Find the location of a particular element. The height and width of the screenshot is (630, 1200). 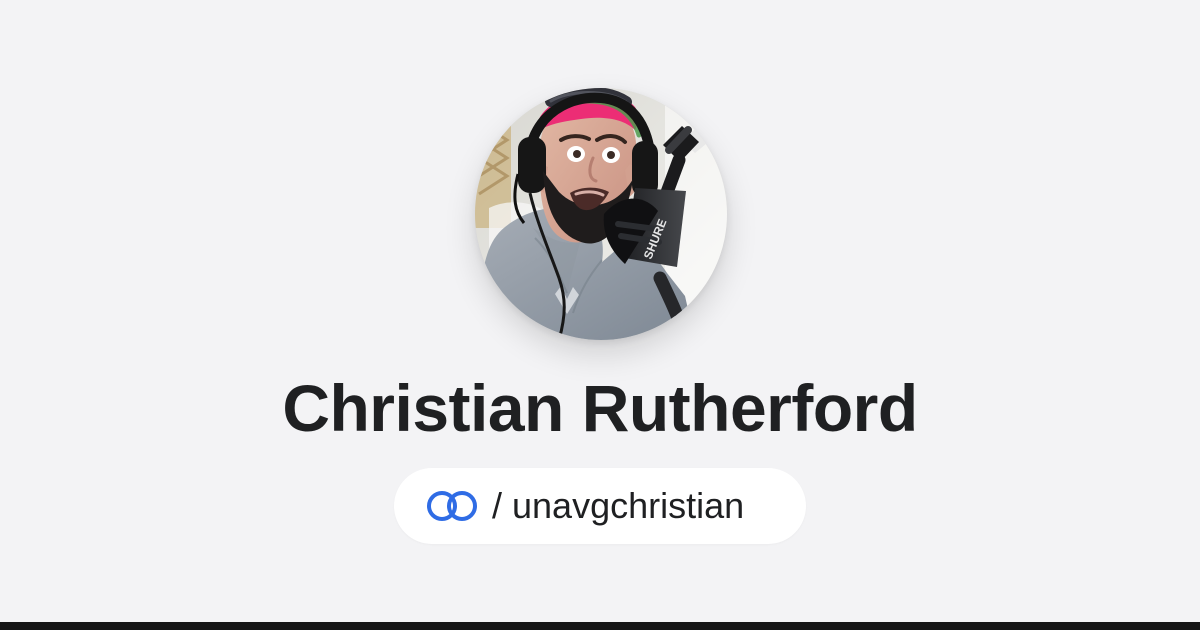

profile-photo: SHURE is located at coordinates (601, 214).